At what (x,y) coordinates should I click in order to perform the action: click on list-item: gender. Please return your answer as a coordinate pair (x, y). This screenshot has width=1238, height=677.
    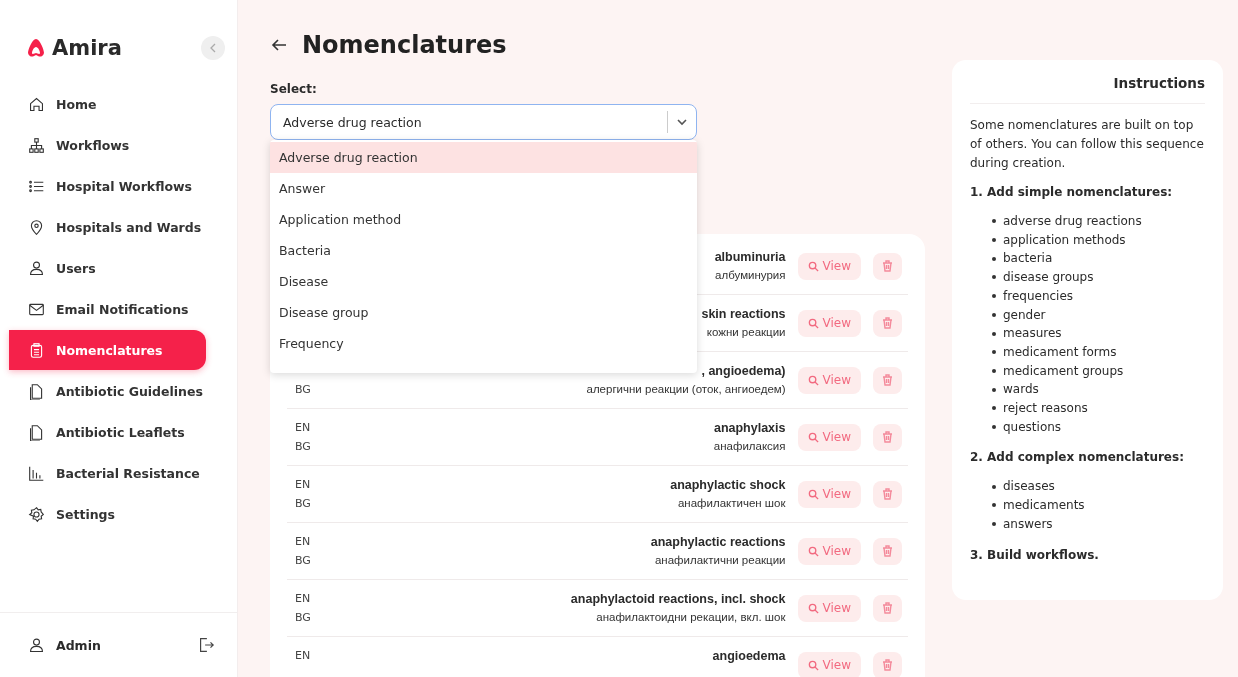
    Looking at the image, I should click on (1024, 315).